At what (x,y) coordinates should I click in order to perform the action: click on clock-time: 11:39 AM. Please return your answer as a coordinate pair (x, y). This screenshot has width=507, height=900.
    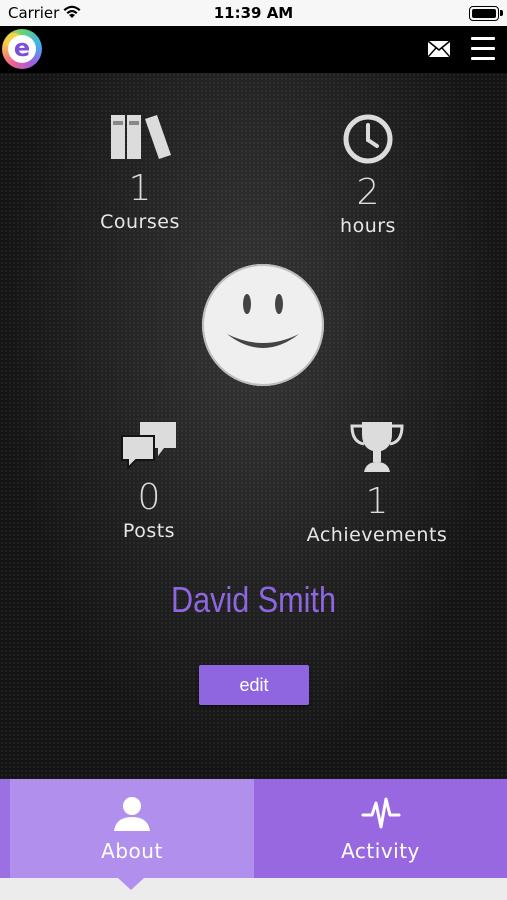
    Looking at the image, I should click on (253, 13).